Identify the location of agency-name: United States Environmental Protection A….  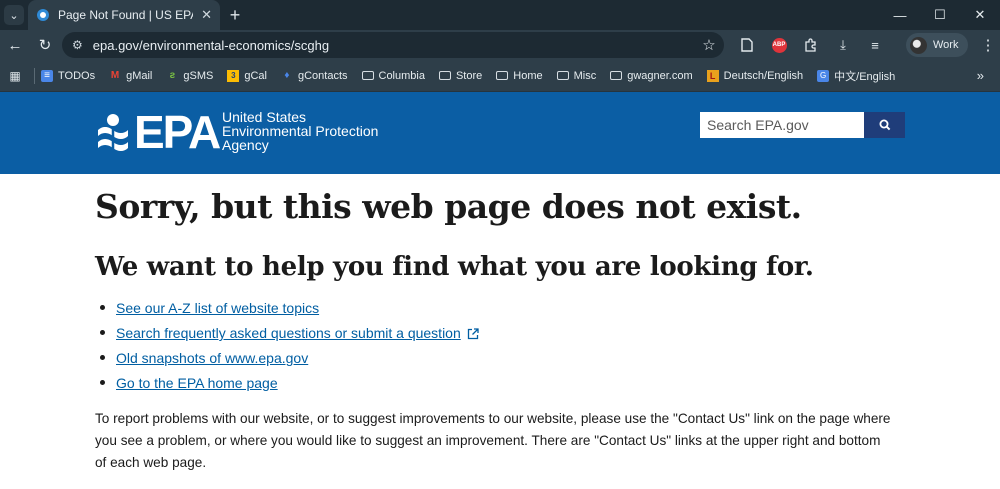
(300, 131).